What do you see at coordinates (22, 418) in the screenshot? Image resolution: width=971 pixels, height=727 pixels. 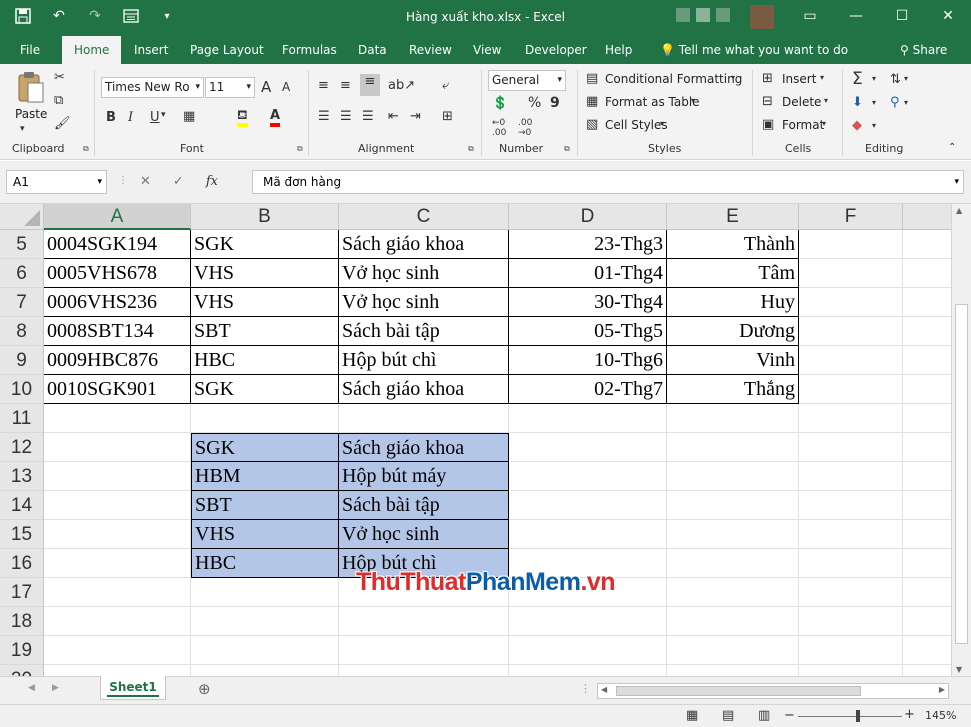 I see `row-header-11: 11` at bounding box center [22, 418].